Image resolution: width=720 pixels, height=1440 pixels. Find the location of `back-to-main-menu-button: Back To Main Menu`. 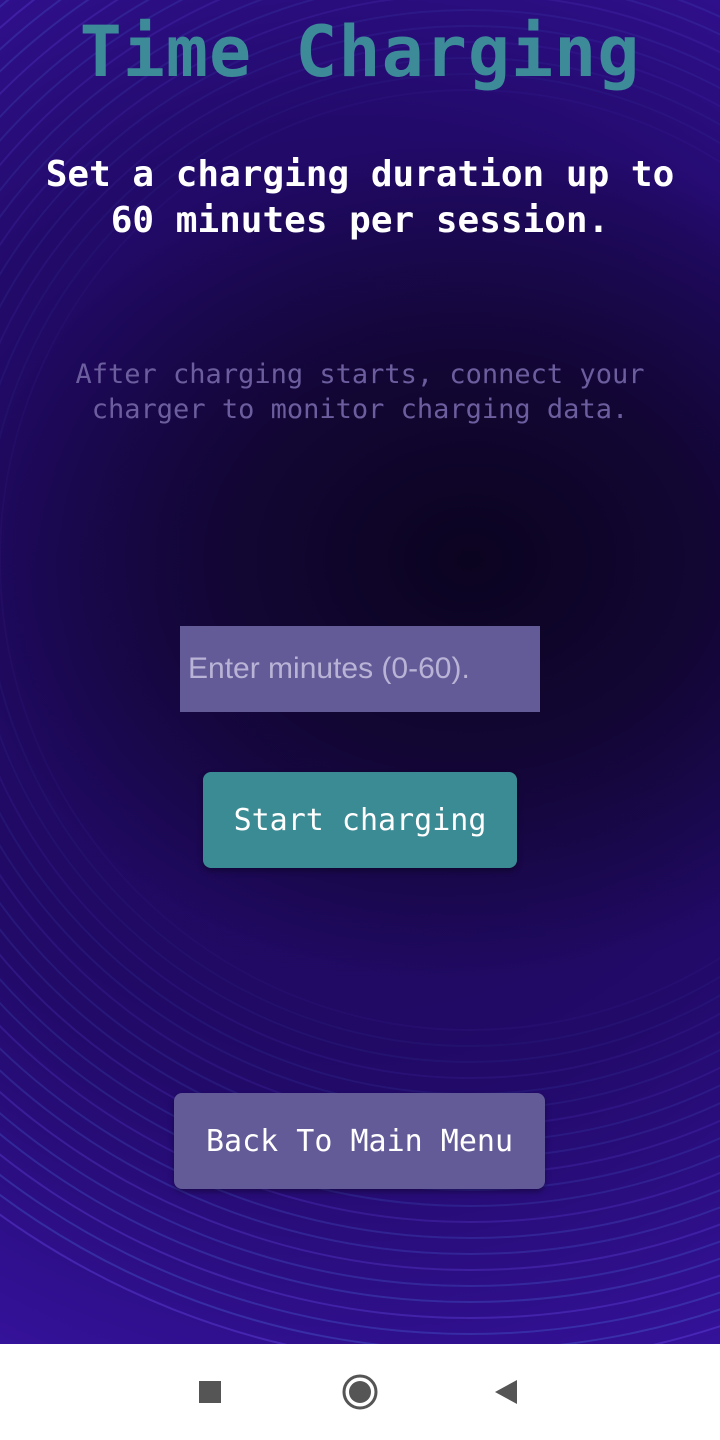

back-to-main-menu-button: Back To Main Menu is located at coordinates (359, 1141).